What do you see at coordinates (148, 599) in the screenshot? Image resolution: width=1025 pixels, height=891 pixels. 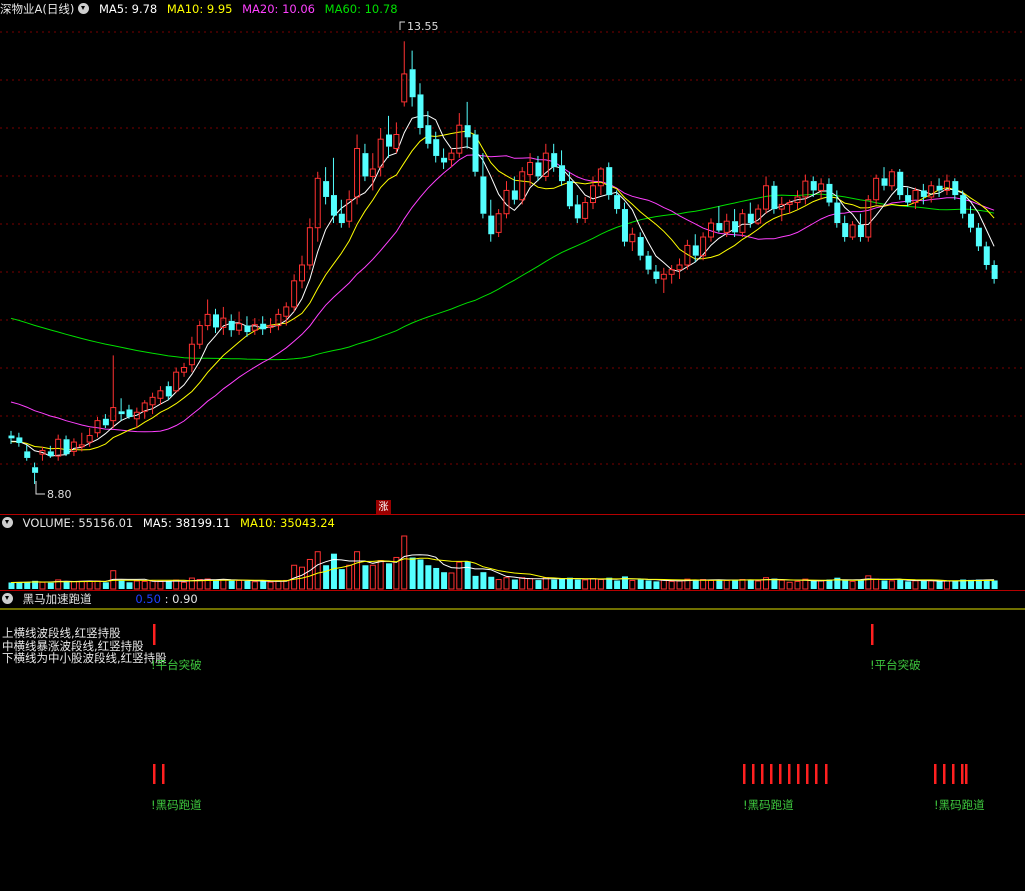 I see `indicator-value-1: 0.50` at bounding box center [148, 599].